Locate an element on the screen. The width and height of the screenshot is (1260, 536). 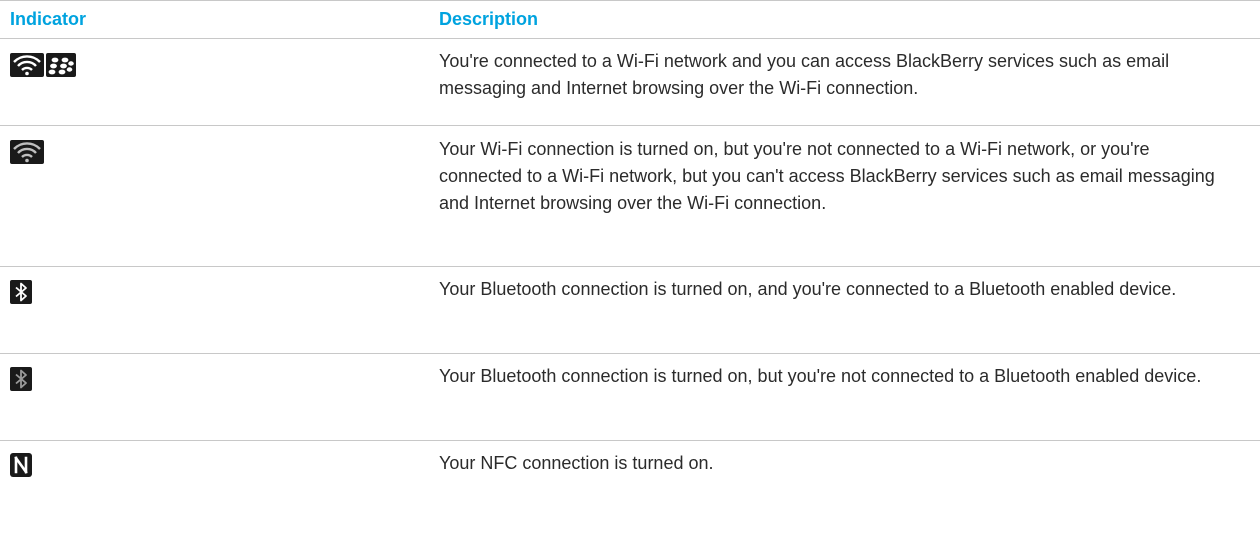
wifi-icon is located at coordinates (27, 152).